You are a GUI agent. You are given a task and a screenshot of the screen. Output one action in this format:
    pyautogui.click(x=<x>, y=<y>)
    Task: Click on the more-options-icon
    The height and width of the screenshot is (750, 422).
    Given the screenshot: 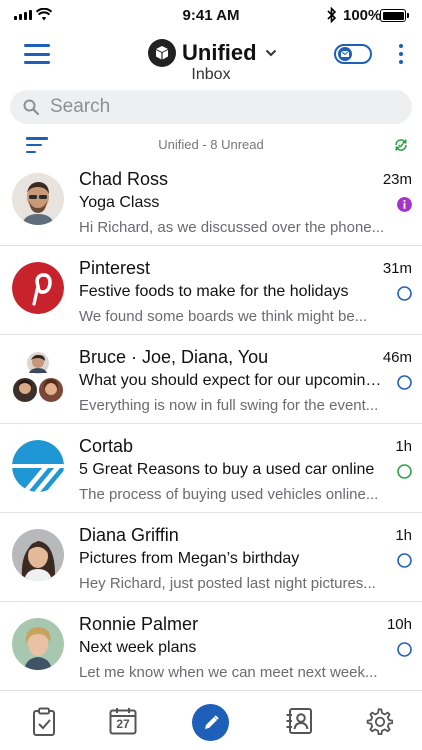 What is the action you would take?
    pyautogui.click(x=401, y=54)
    